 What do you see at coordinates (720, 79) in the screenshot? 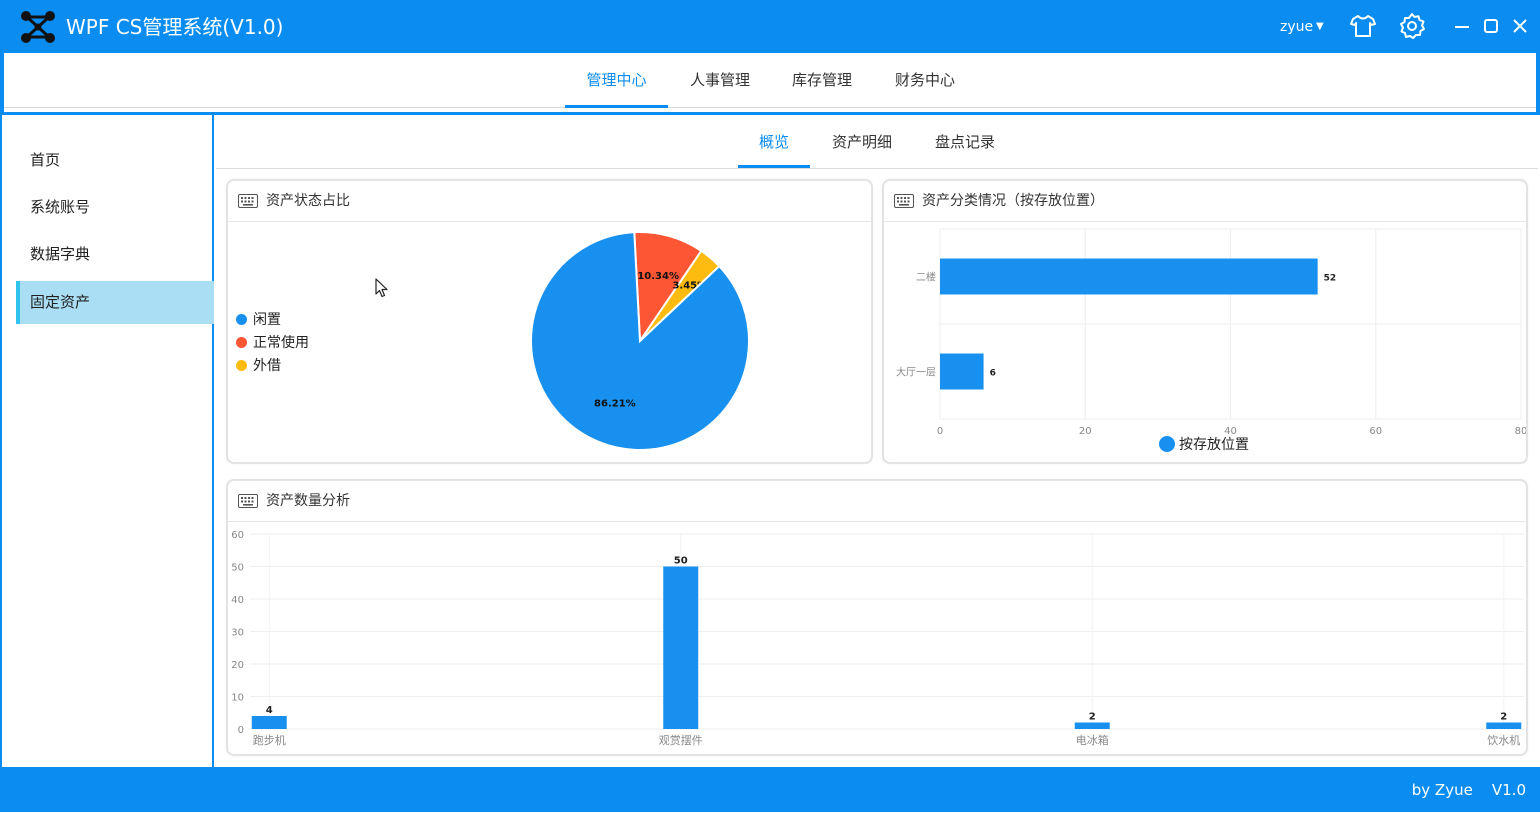
I see `top-nav-tab: 人事管理` at bounding box center [720, 79].